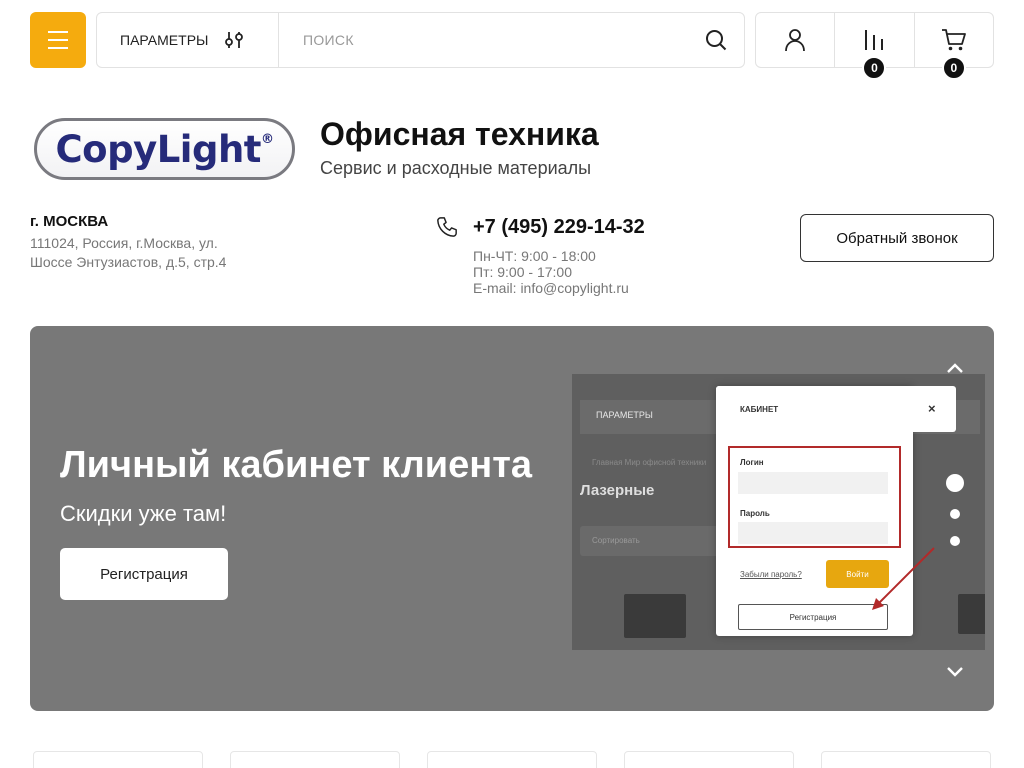 This screenshot has height=768, width=1024. Describe the element at coordinates (143, 513) in the screenshot. I see `slide-subtitle: Скидки уже там!` at that location.